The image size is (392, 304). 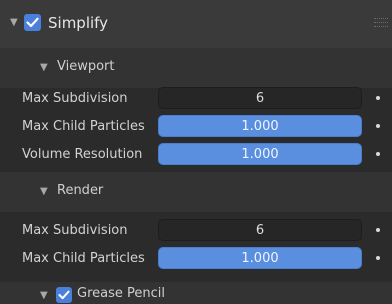 What do you see at coordinates (121, 293) in the screenshot?
I see `grease-pencil-subpanel-title: Grease Pencil` at bounding box center [121, 293].